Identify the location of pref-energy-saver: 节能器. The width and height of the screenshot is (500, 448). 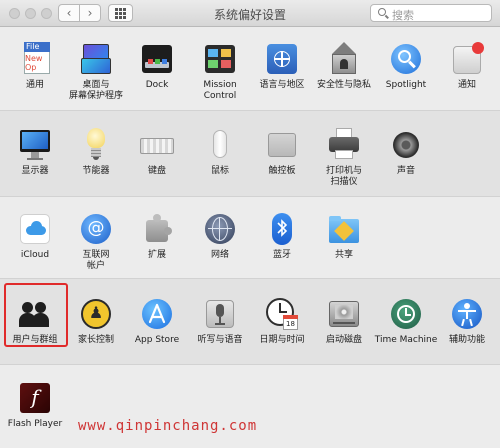
(96, 152).